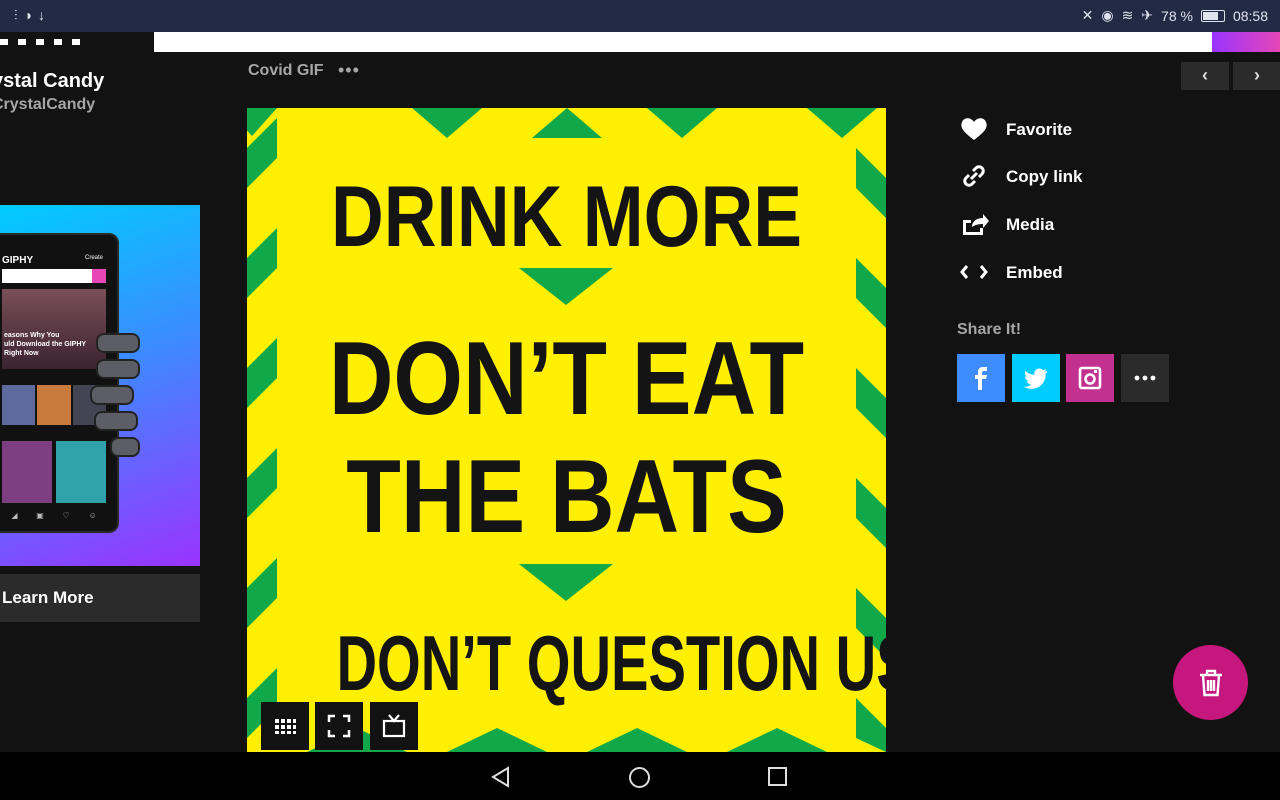 The height and width of the screenshot is (800, 1280). What do you see at coordinates (566, 379) in the screenshot?
I see `gif-text-line: DON’T EAT` at bounding box center [566, 379].